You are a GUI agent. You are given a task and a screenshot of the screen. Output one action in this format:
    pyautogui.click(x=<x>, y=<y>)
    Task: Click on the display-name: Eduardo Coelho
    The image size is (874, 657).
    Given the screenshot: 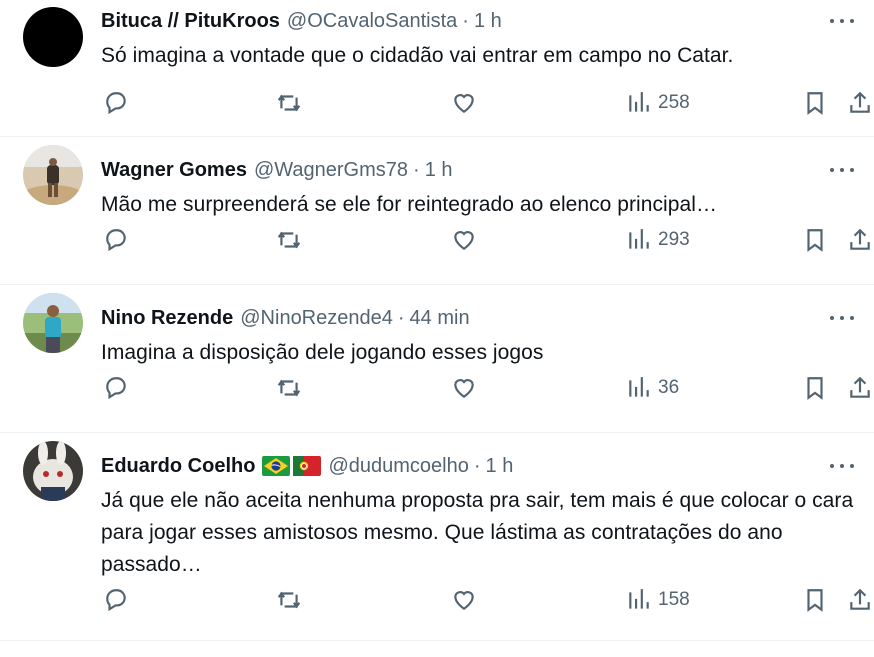 What is the action you would take?
    pyautogui.click(x=178, y=466)
    